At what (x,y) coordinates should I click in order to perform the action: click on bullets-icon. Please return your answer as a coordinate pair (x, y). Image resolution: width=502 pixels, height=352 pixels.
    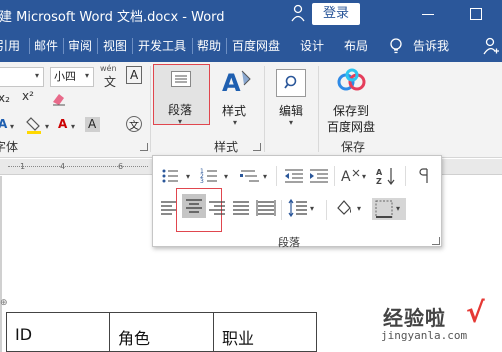
    Looking at the image, I should click on (172, 176).